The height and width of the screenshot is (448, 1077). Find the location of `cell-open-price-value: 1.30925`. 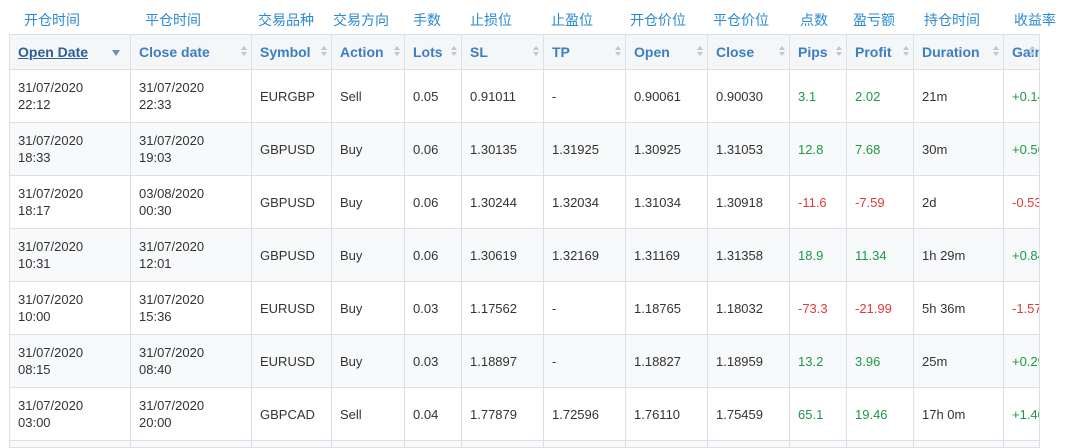

cell-open-price-value: 1.30925 is located at coordinates (657, 149).